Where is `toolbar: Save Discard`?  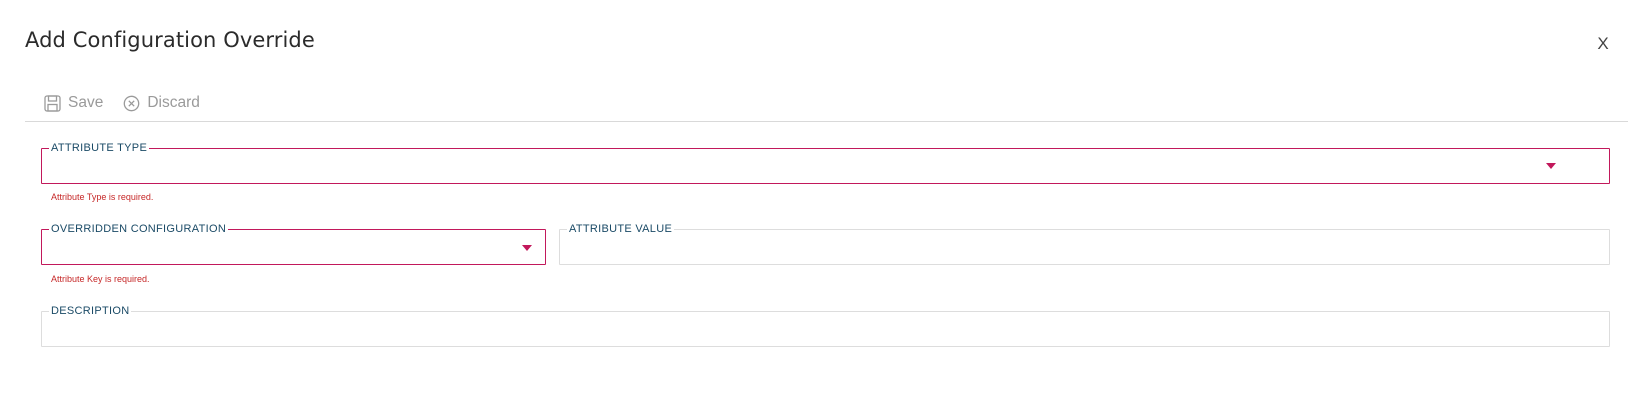 toolbar: Save Discard is located at coordinates (132, 103).